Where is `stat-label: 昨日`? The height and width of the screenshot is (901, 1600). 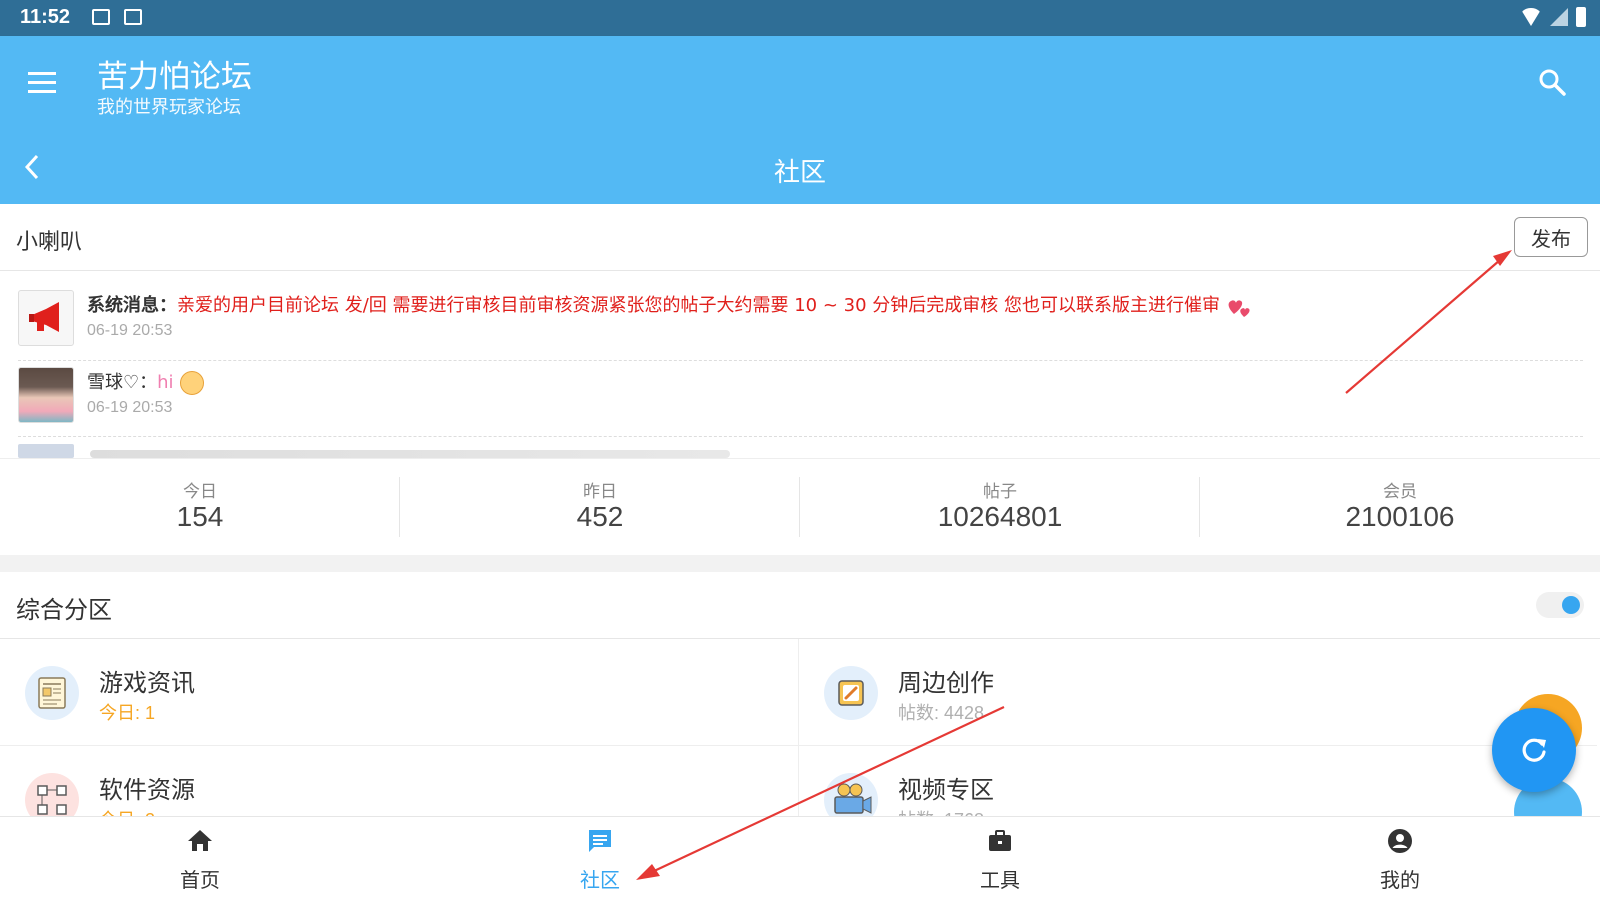 stat-label: 昨日 is located at coordinates (600, 492).